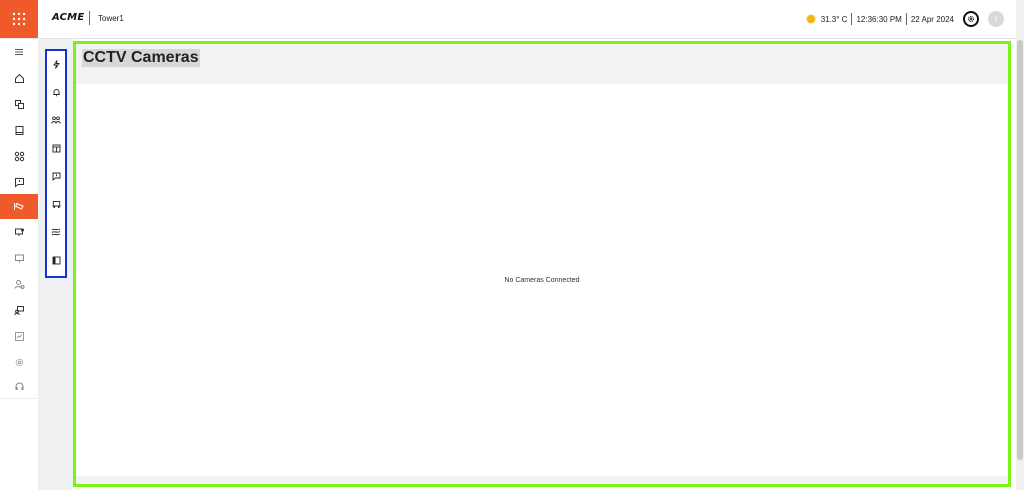 The height and width of the screenshot is (490, 1024). I want to click on sun-icon, so click(810, 19).